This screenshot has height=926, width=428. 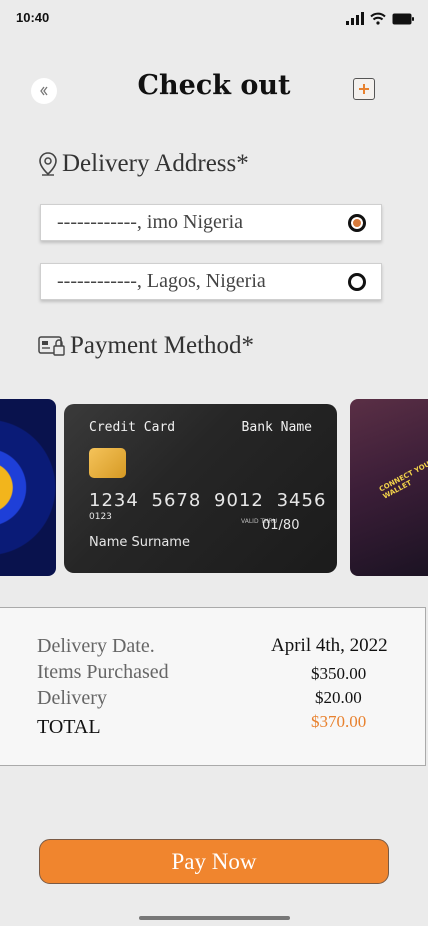 I want to click on status-time: 10:40, so click(x=33, y=17).